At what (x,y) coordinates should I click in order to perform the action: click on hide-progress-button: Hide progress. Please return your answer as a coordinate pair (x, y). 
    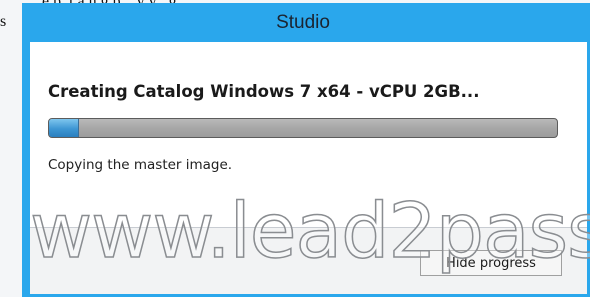
    Looking at the image, I should click on (491, 263).